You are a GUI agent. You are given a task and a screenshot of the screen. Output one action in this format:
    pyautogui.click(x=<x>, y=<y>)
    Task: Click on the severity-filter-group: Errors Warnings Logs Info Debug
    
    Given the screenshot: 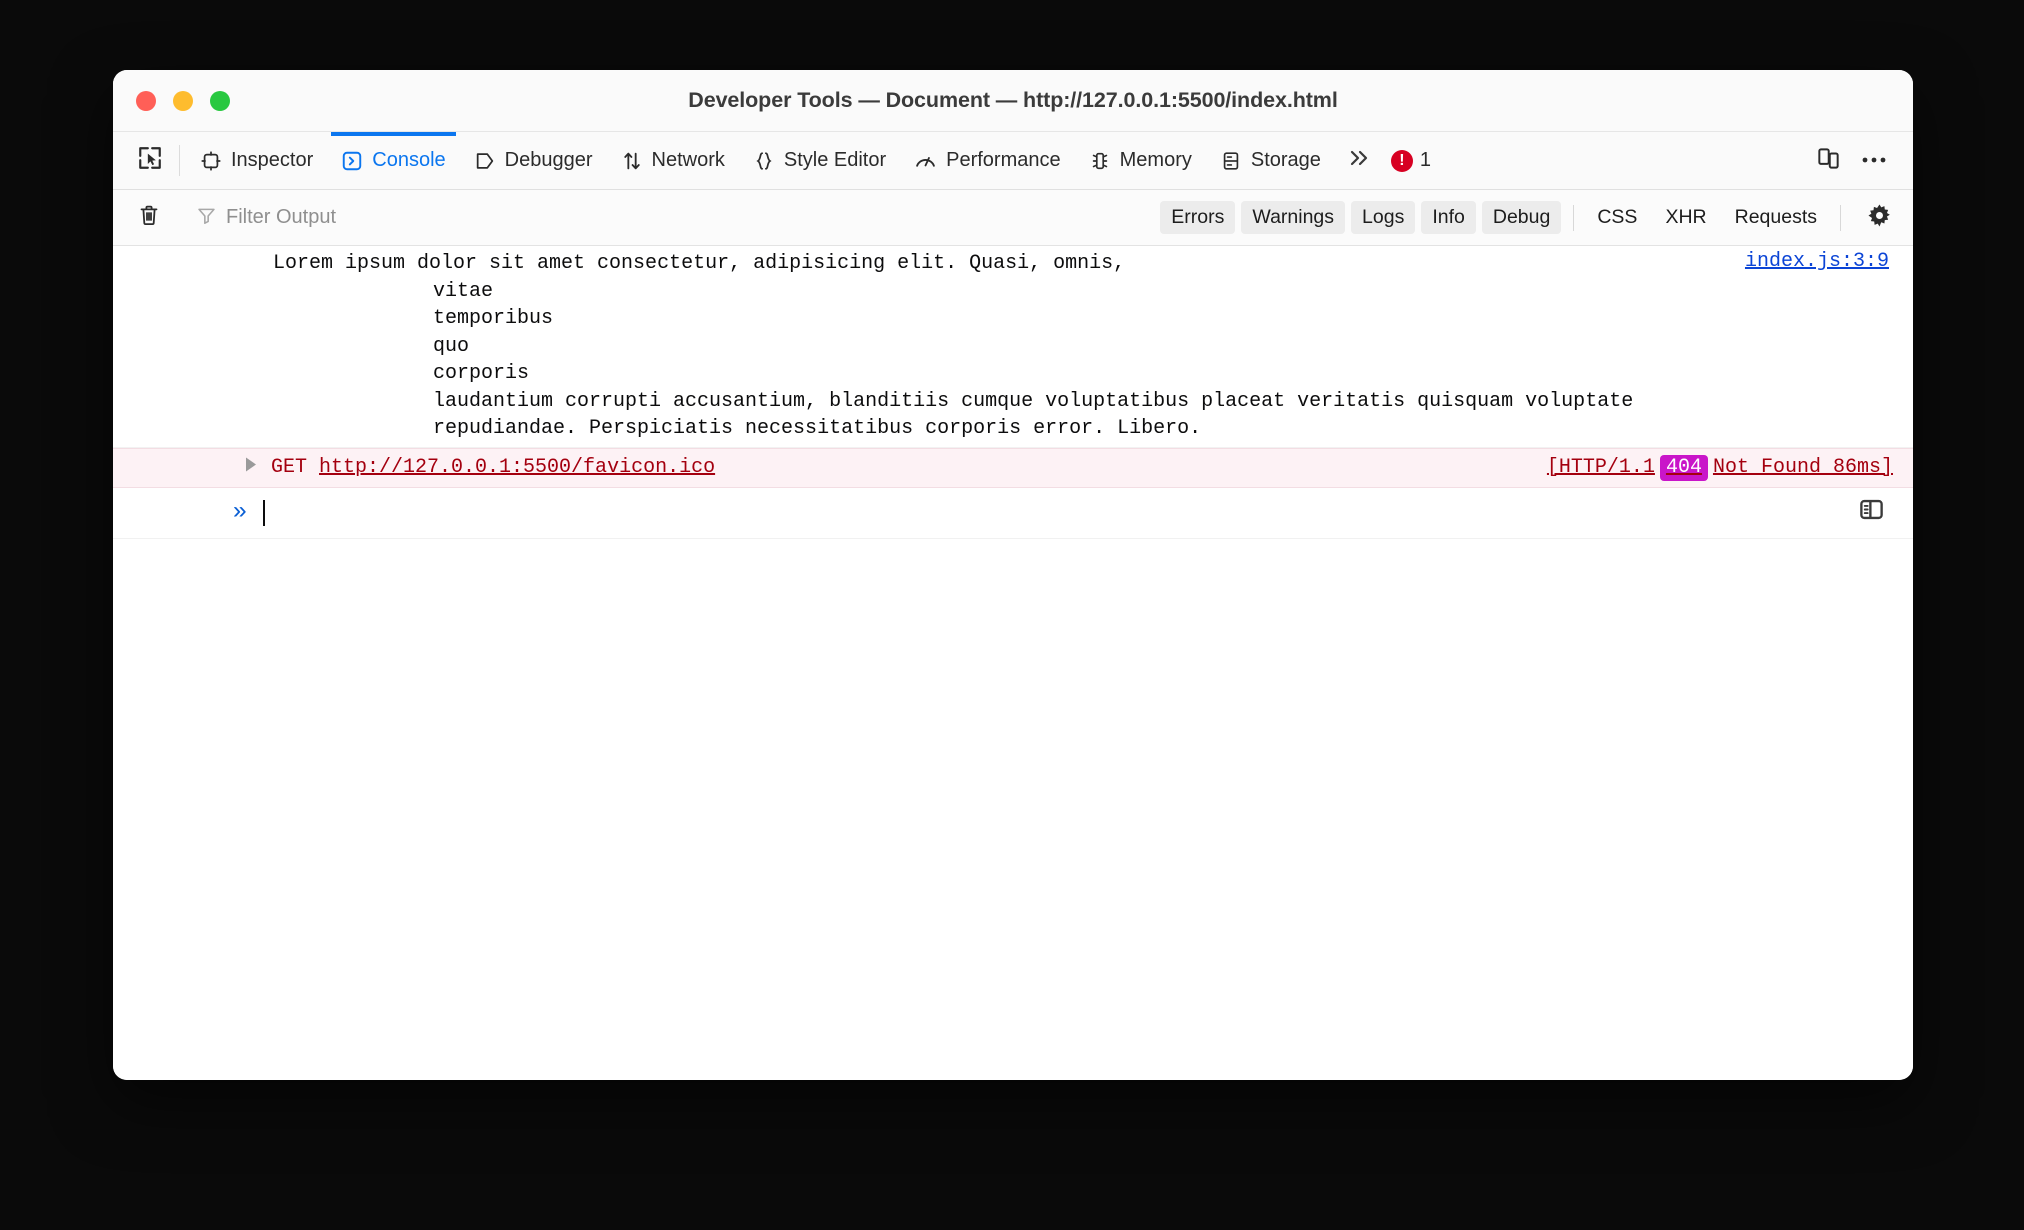 What is the action you would take?
    pyautogui.click(x=1361, y=217)
    